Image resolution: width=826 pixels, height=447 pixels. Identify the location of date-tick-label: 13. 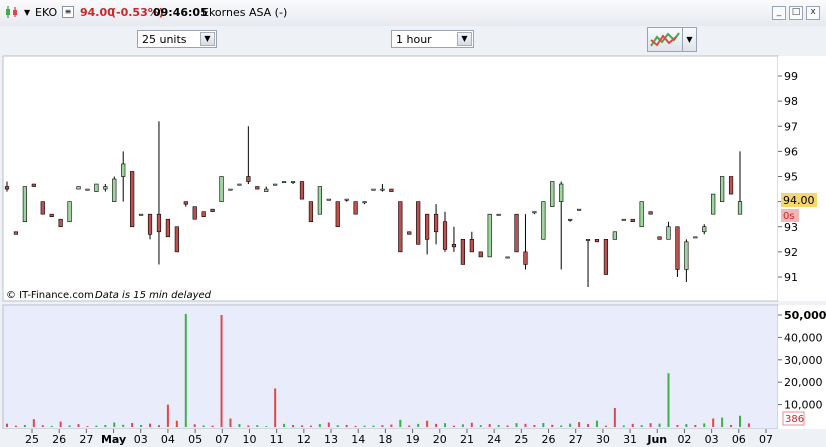
(331, 439).